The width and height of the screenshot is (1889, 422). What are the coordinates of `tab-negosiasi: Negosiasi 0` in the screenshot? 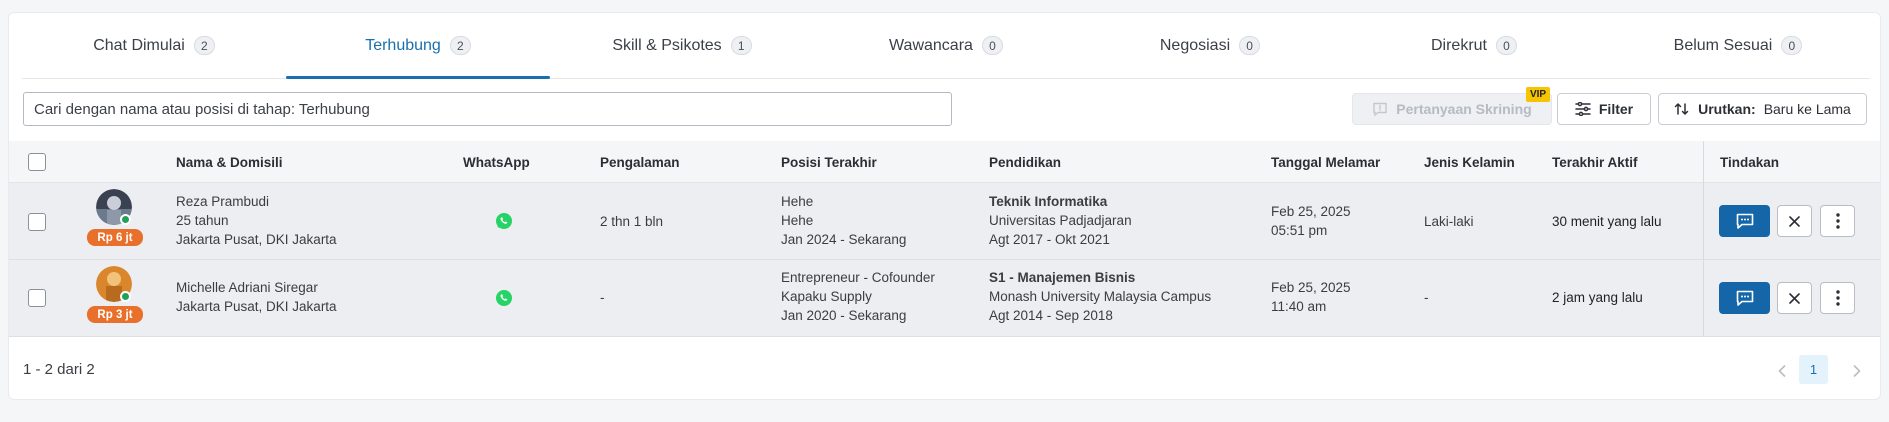 It's located at (1210, 45).